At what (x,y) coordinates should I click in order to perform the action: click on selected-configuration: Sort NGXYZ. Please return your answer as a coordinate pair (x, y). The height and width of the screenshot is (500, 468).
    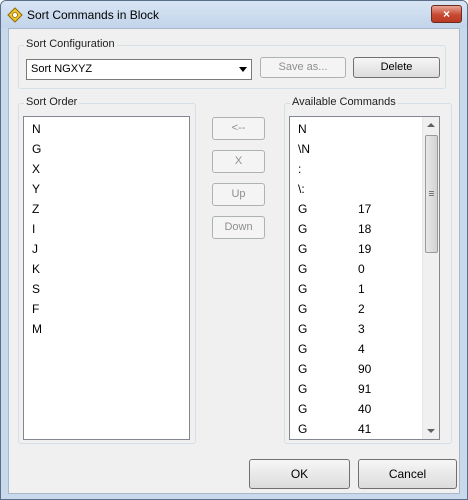
    Looking at the image, I should click on (62, 69).